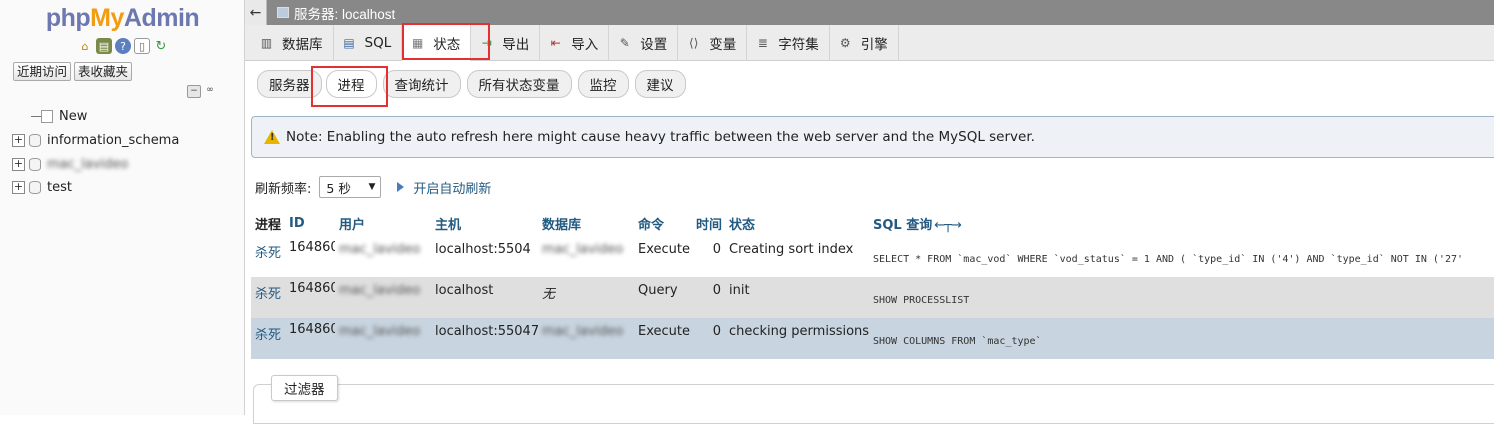  I want to click on engine-icon: ⚙, so click(845, 43).